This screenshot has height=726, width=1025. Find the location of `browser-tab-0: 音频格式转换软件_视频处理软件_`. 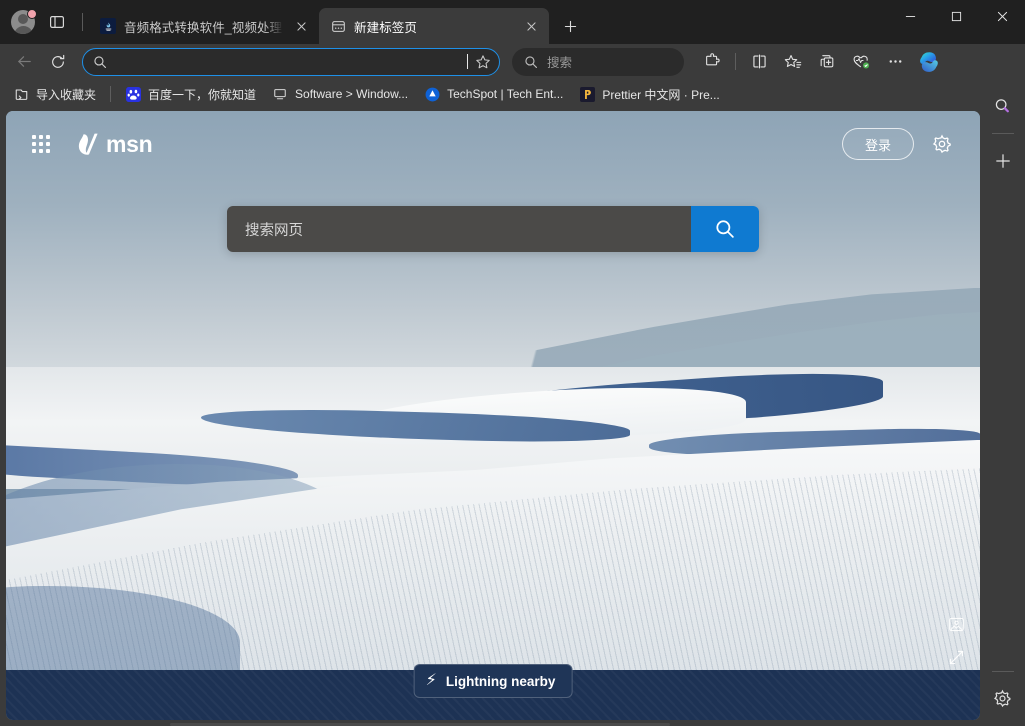

browser-tab-0: 音频格式转换软件_视频处理软件_ is located at coordinates (204, 26).